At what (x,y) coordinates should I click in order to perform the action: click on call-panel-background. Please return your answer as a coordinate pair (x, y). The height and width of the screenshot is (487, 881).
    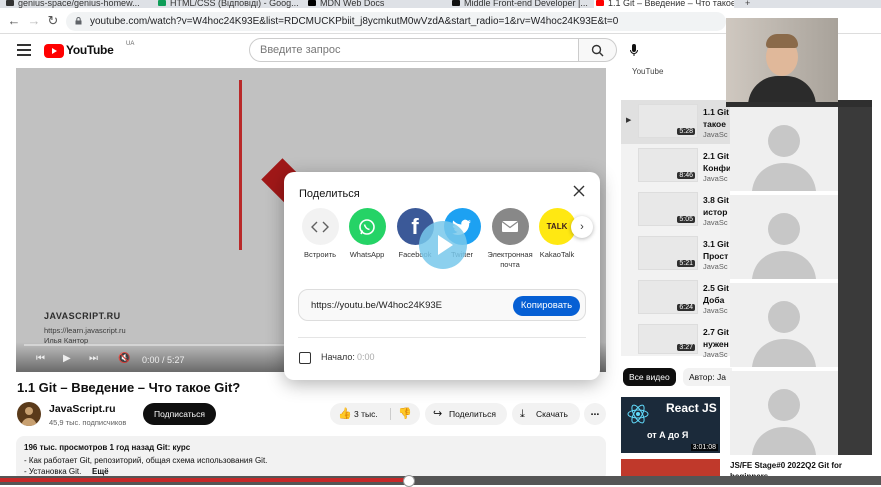
    Looking at the image, I should click on (855, 281).